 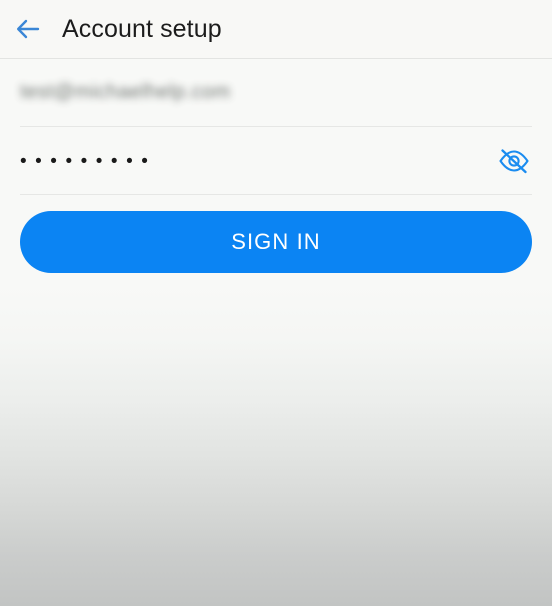 What do you see at coordinates (276, 29) in the screenshot?
I see `app-header: Account setup` at bounding box center [276, 29].